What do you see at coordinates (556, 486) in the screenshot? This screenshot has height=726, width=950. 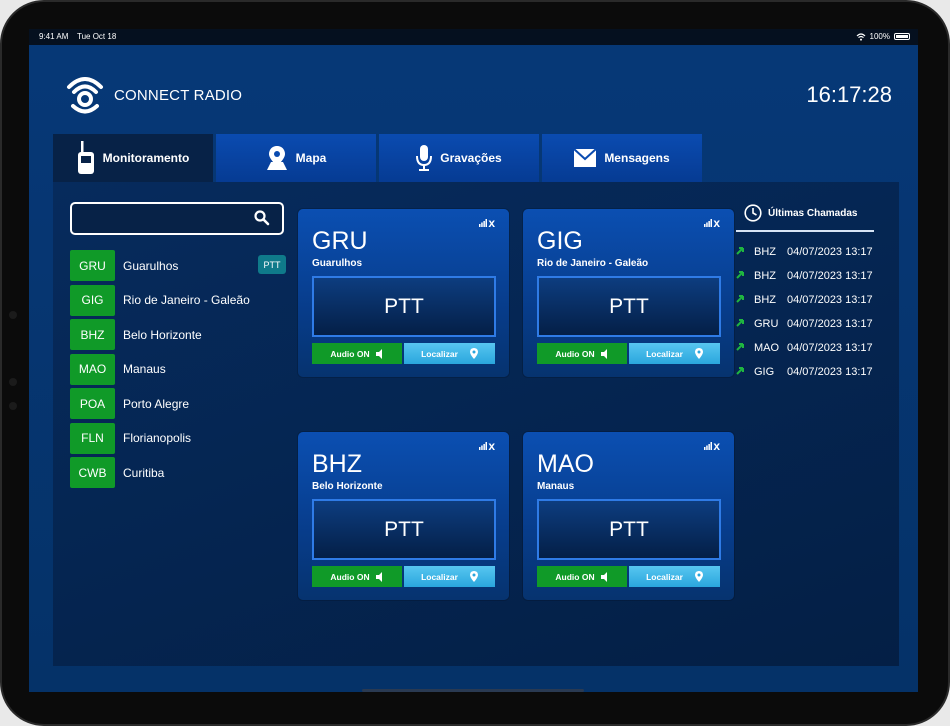 I see `card-name: Manaus` at bounding box center [556, 486].